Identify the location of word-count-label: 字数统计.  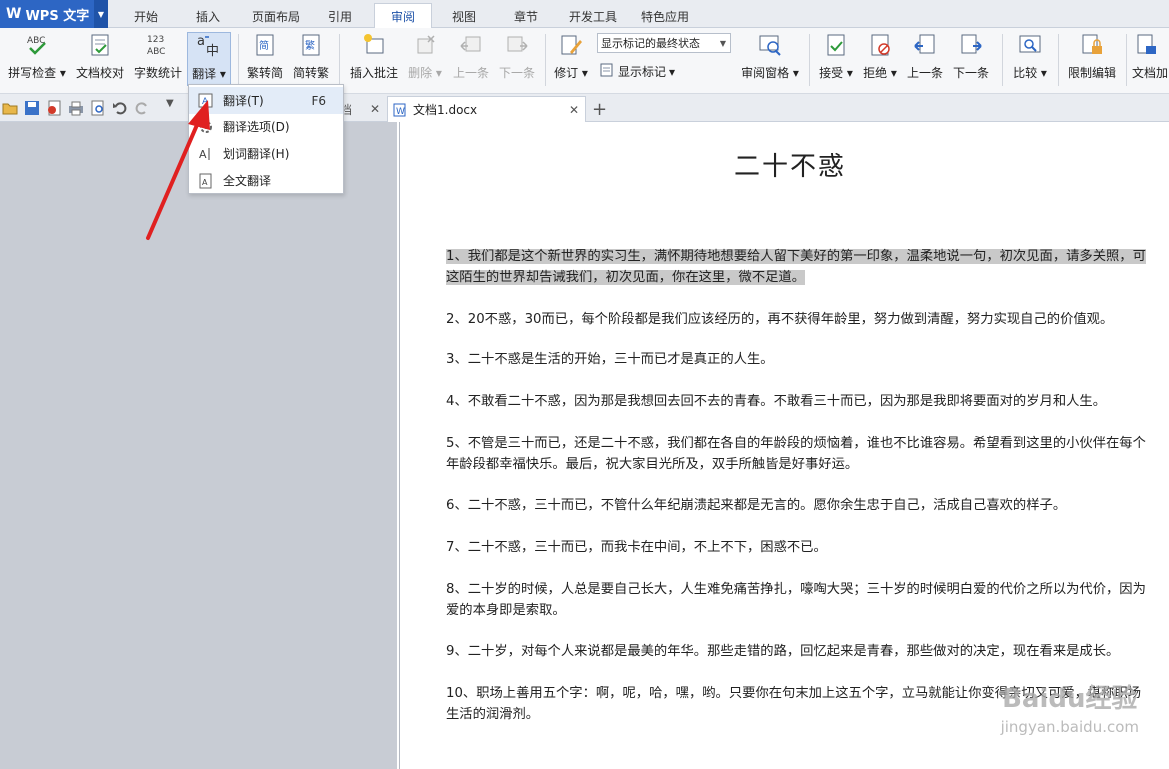
(157, 73).